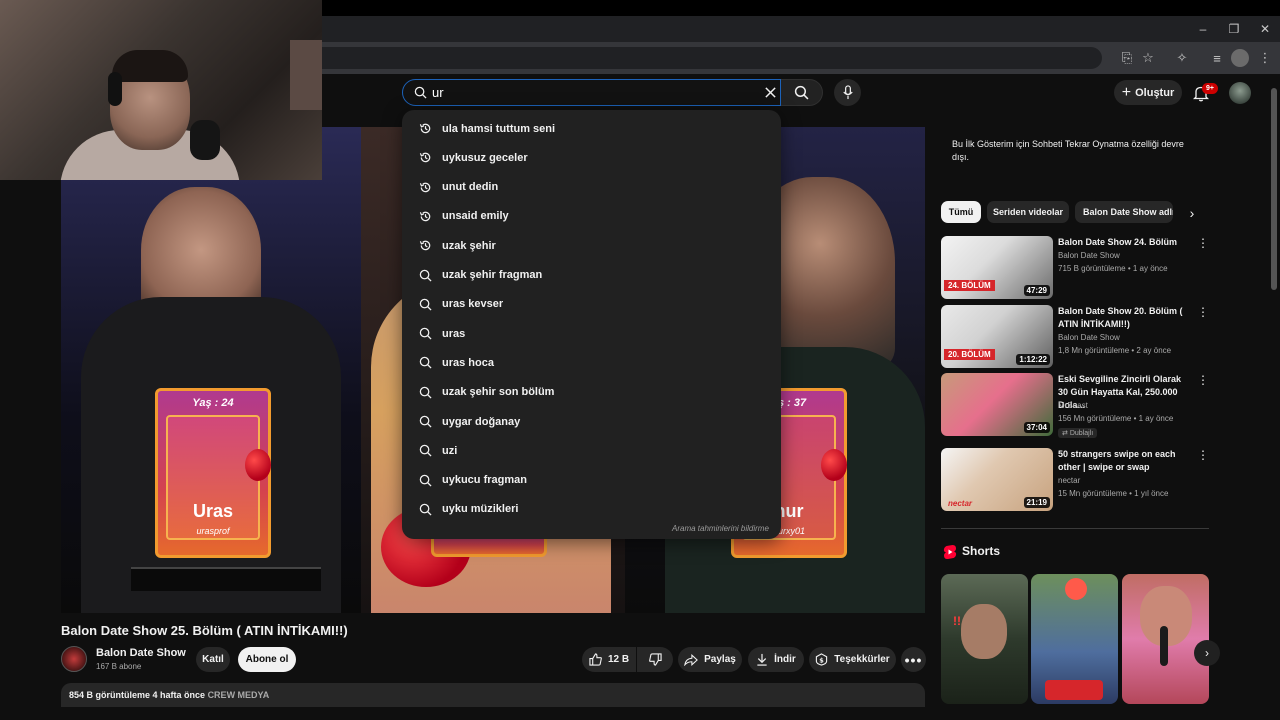 The image size is (1280, 720). I want to click on subscribe-button: Abone ol, so click(267, 659).